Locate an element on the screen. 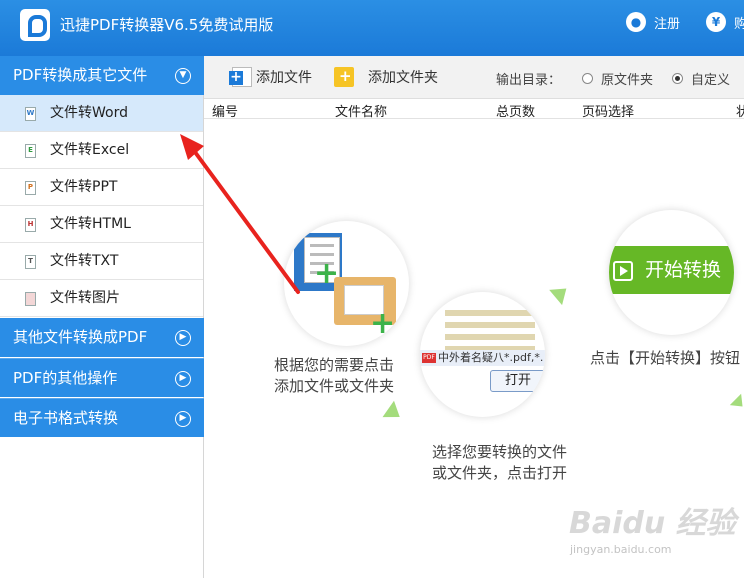 The height and width of the screenshot is (578, 744). sidebar-item-word: W 文件转Word is located at coordinates (101, 113).